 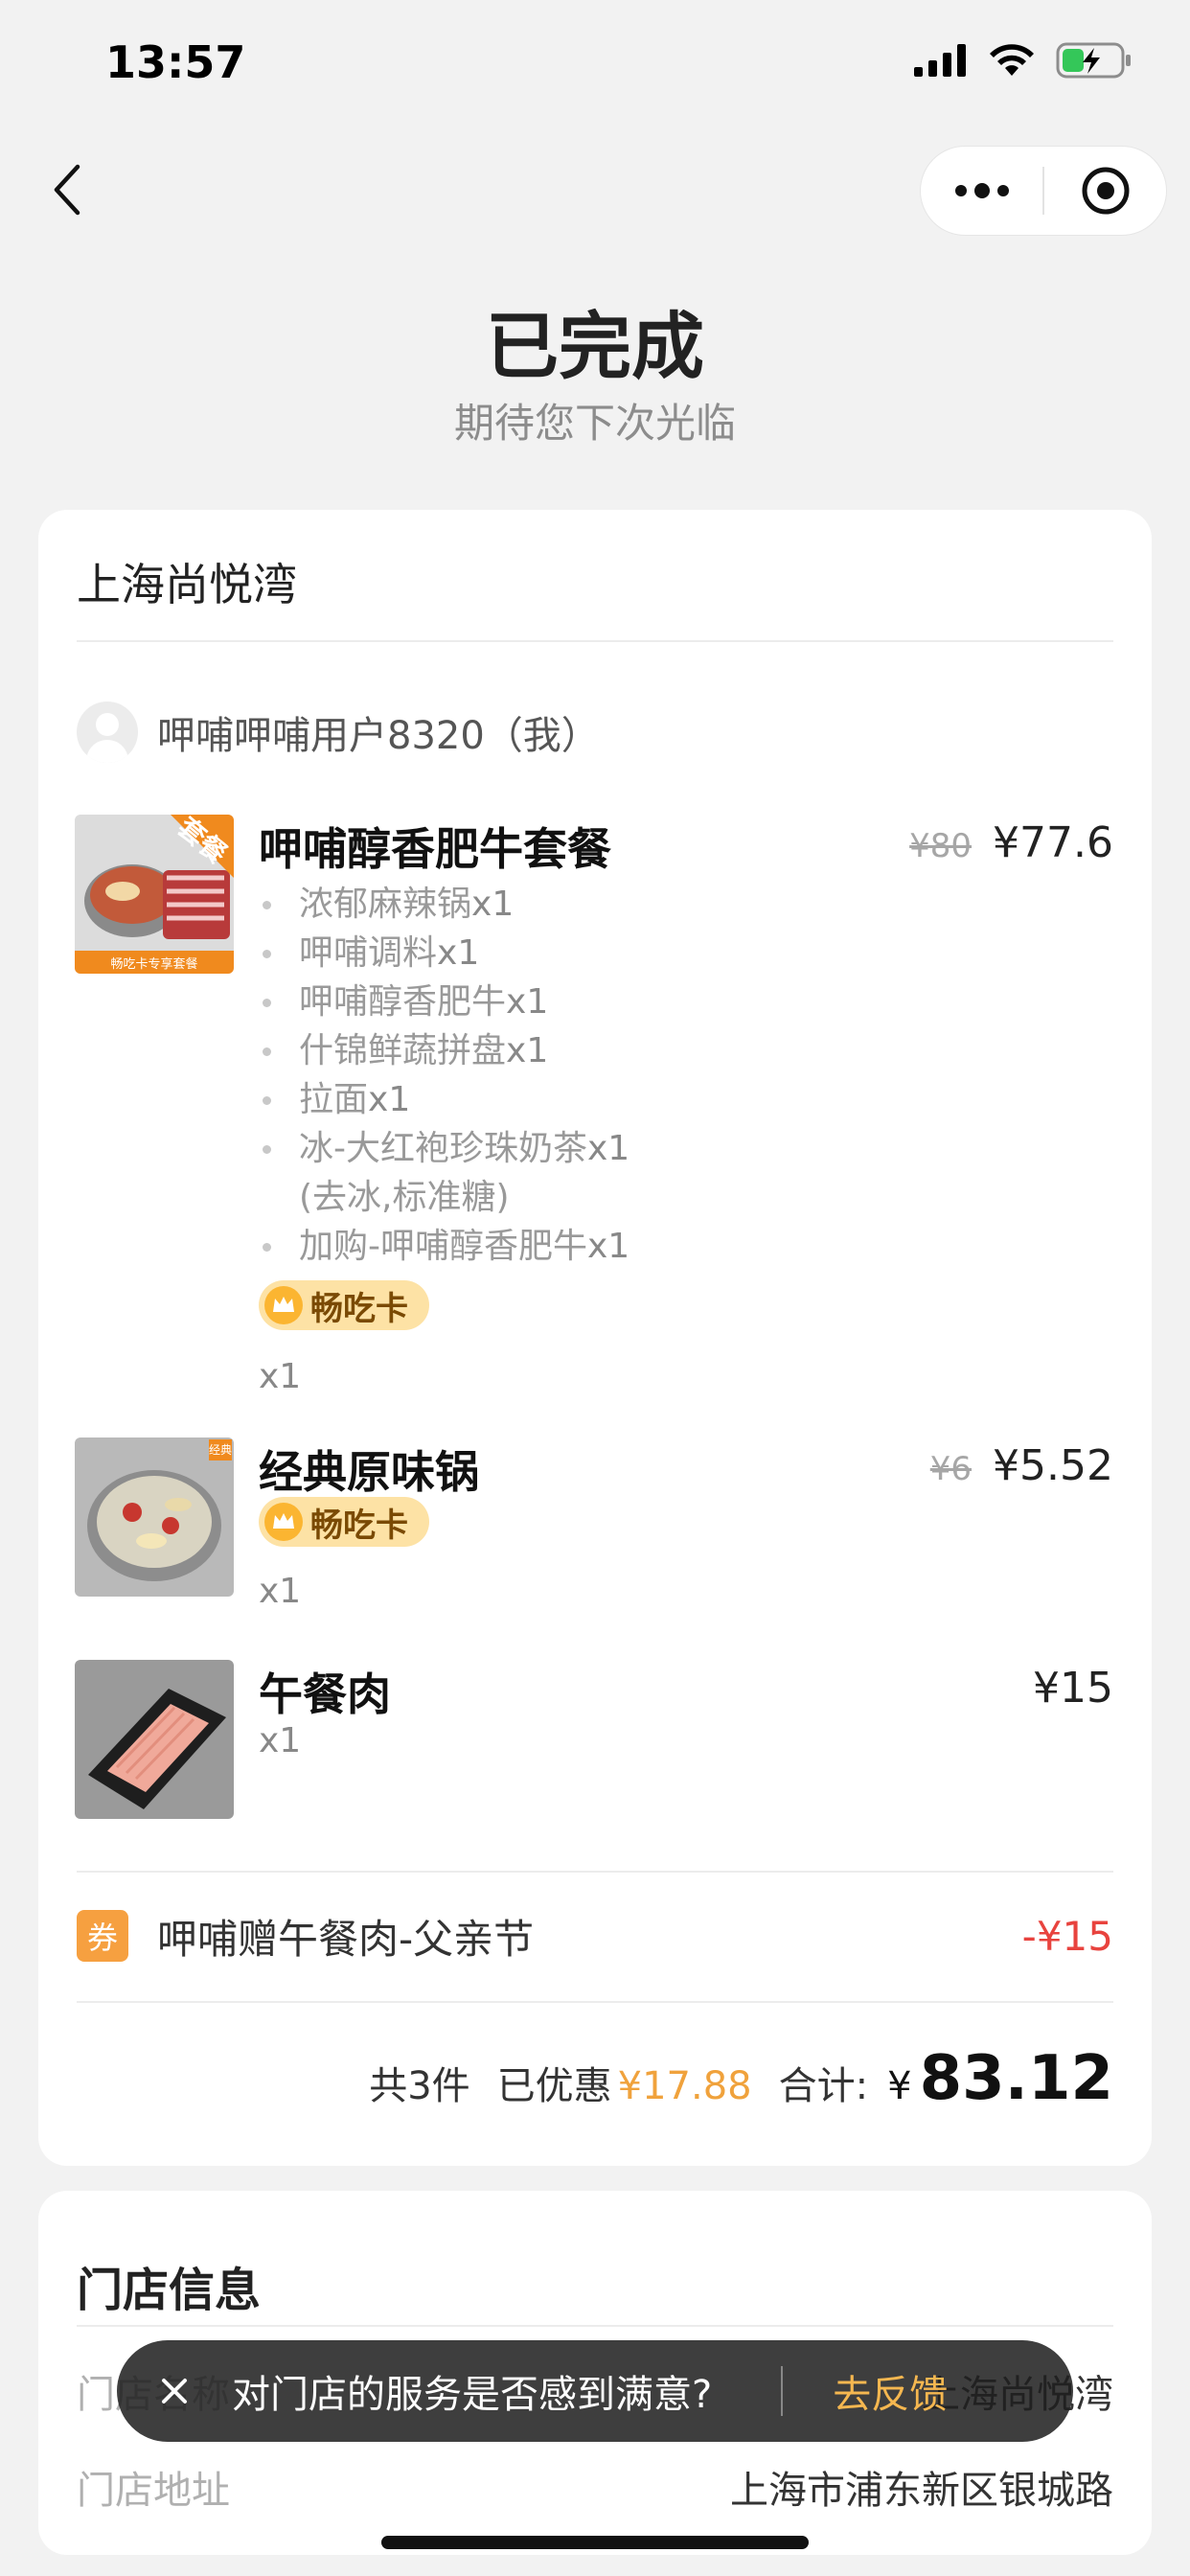 What do you see at coordinates (782, 2391) in the screenshot?
I see `toast-divider` at bounding box center [782, 2391].